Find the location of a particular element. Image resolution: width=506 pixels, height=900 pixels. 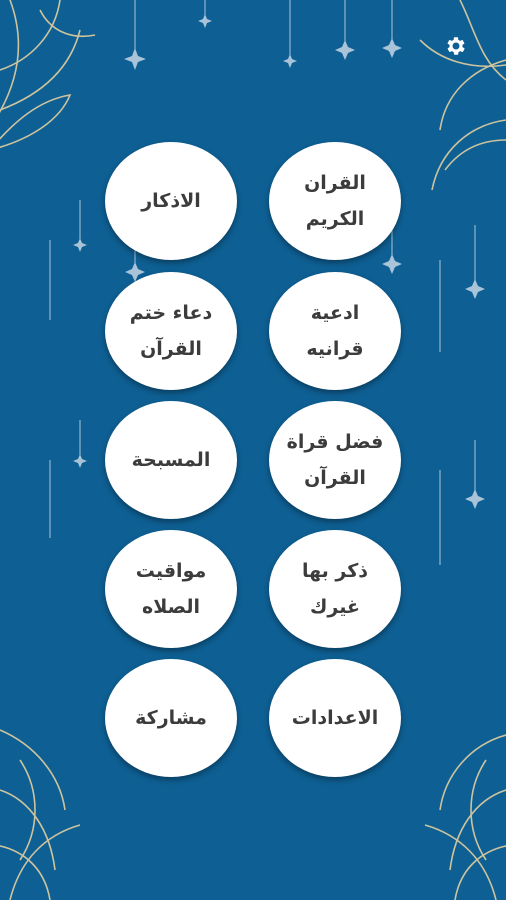

quran-button-label: القران الكريم is located at coordinates (335, 201).